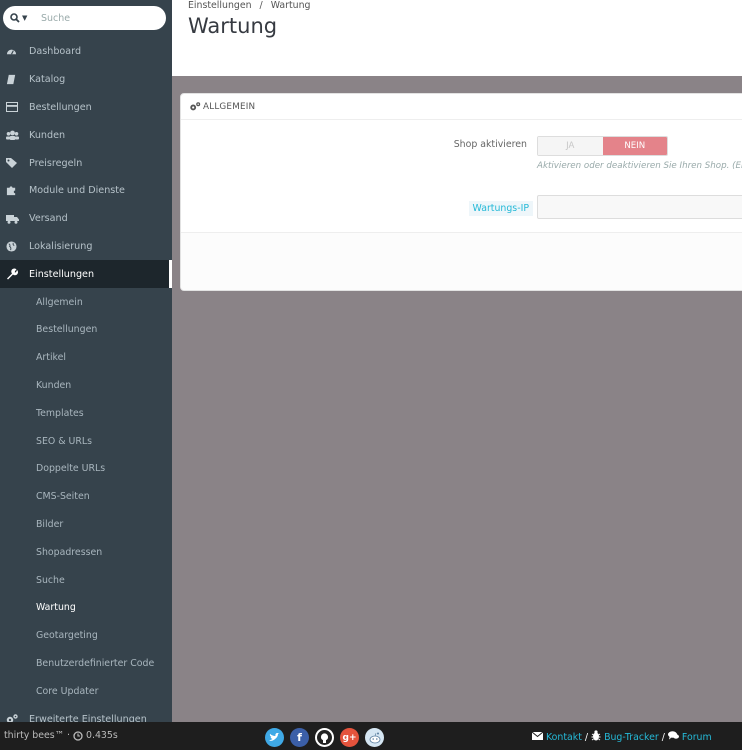 Image resolution: width=742 pixels, height=750 pixels. Describe the element at coordinates (14, 246) in the screenshot. I see `globe-icon` at that location.